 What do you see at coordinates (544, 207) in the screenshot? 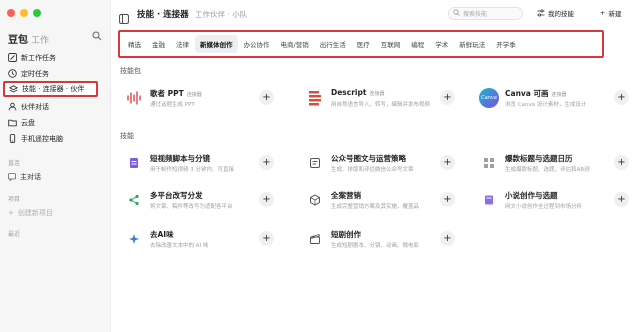
I see `card-desc: 网文小说创作全过程到市场分析` at bounding box center [544, 207].